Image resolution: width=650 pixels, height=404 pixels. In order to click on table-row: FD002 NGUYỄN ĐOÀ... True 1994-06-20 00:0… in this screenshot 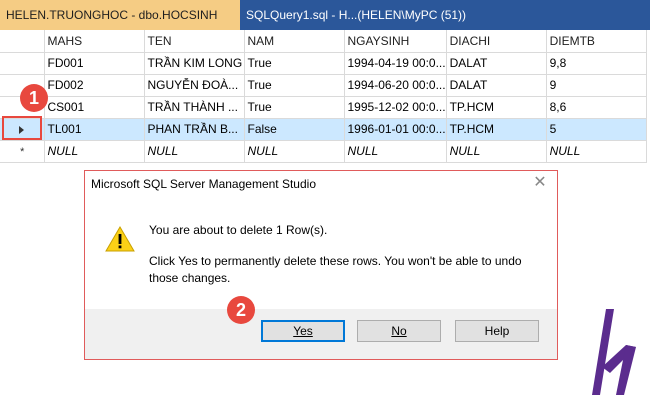, I will do `click(323, 85)`.